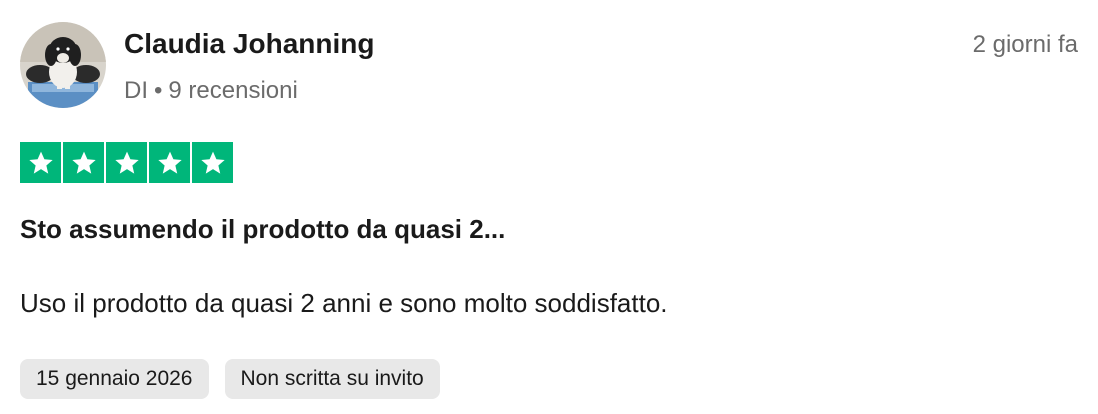 The width and height of the screenshot is (1098, 414). Describe the element at coordinates (549, 379) in the screenshot. I see `review-tags: 15 gennaio 2026 Non scritta su invito` at that location.